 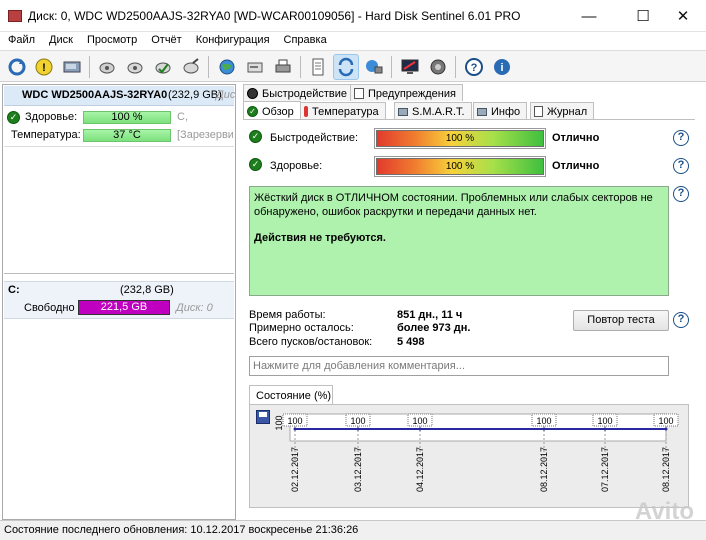 What do you see at coordinates (460, 166) in the screenshot?
I see `overview-health-bar: 100 %` at bounding box center [460, 166].